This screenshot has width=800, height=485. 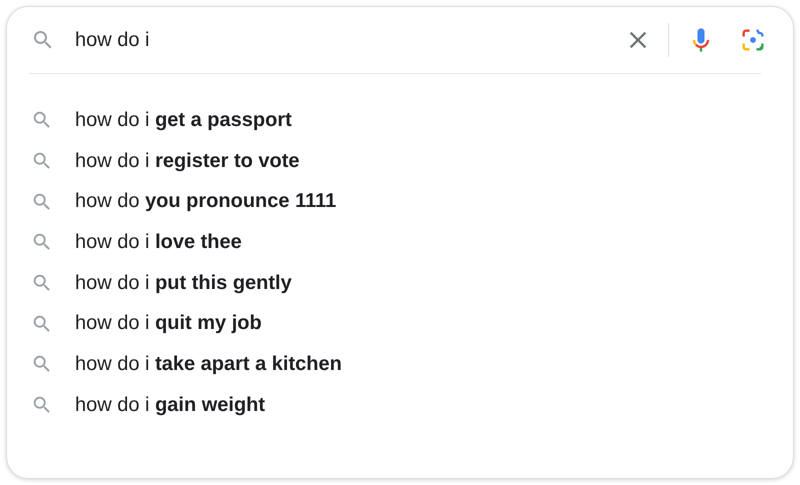 What do you see at coordinates (183, 283) in the screenshot?
I see `suggestion-item: how do i put this gently` at bounding box center [183, 283].